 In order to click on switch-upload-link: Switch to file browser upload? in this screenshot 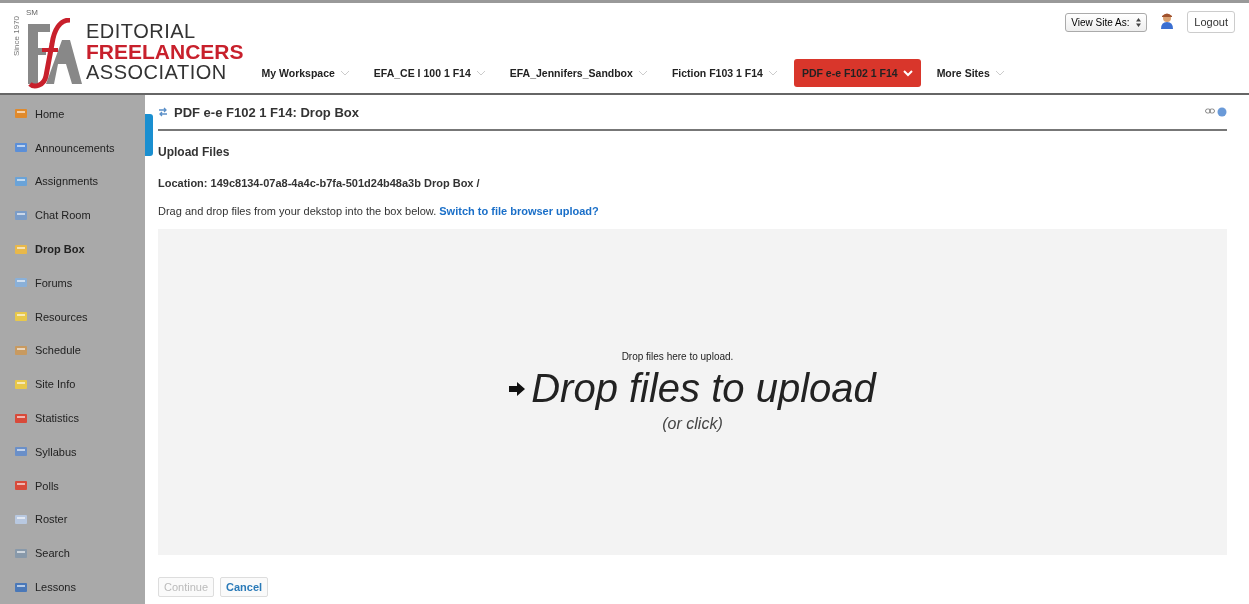, I will do `click(519, 211)`.